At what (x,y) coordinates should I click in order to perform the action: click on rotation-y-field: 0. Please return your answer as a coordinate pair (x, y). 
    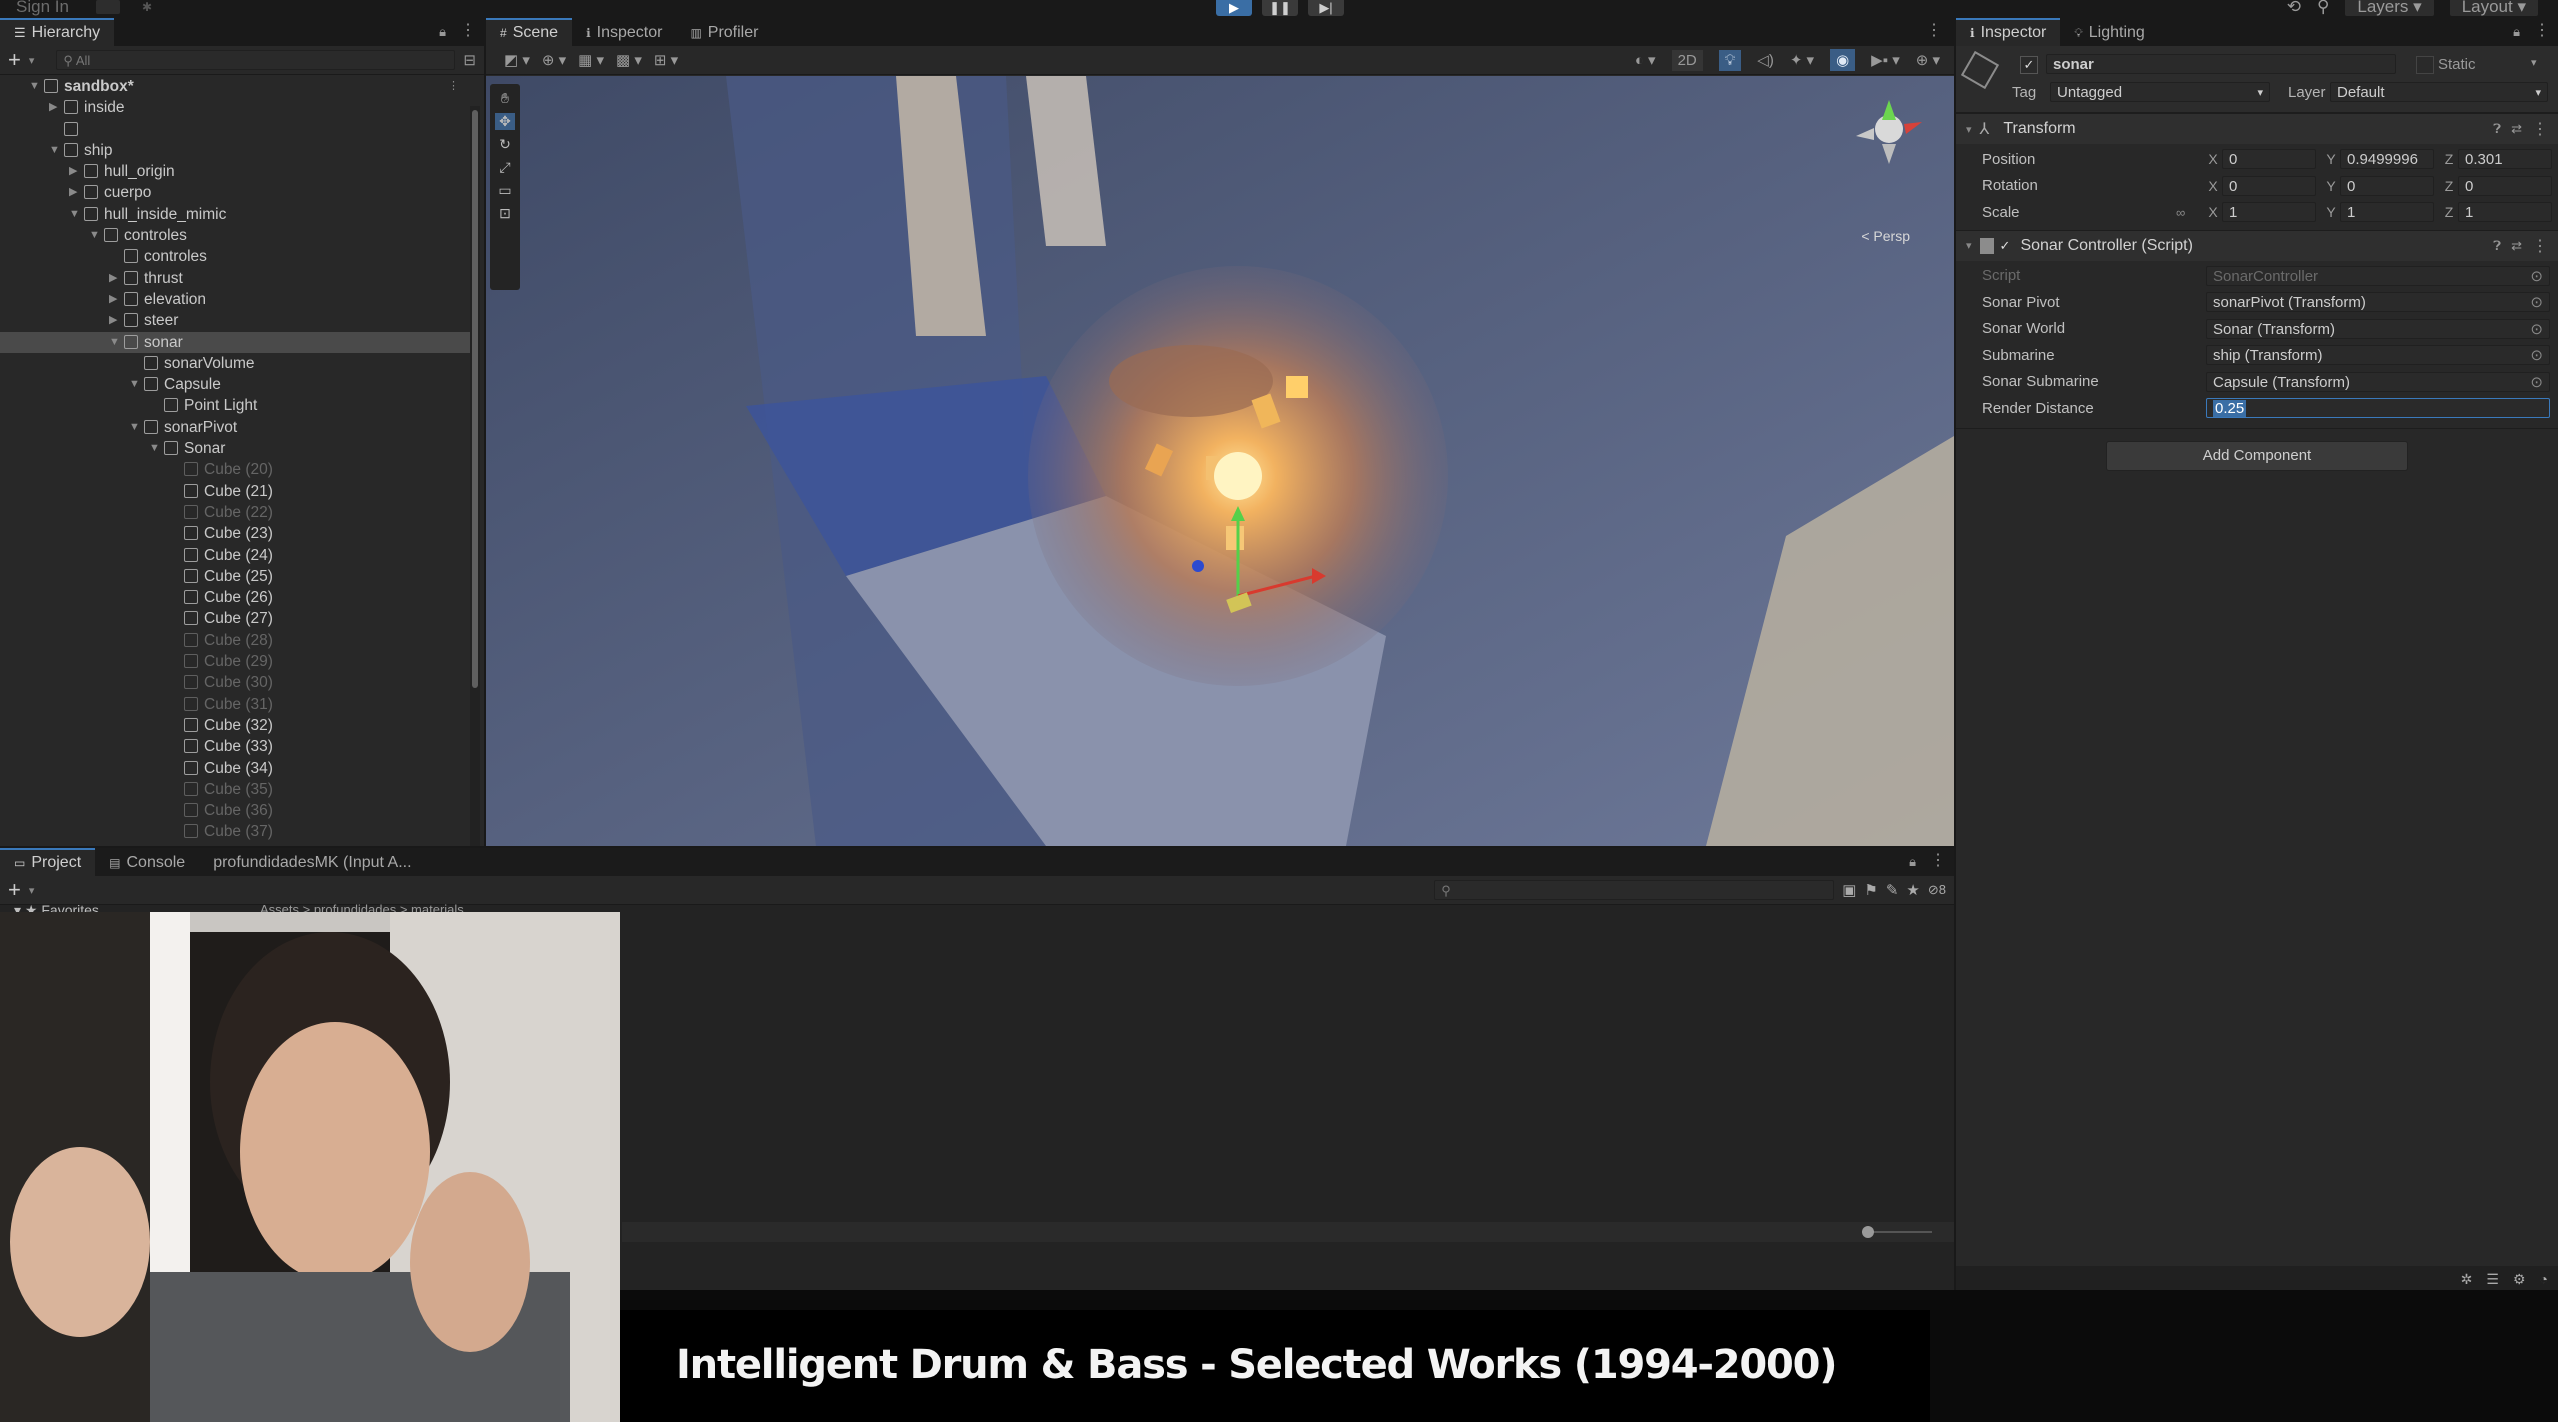
    Looking at the image, I should click on (2387, 185).